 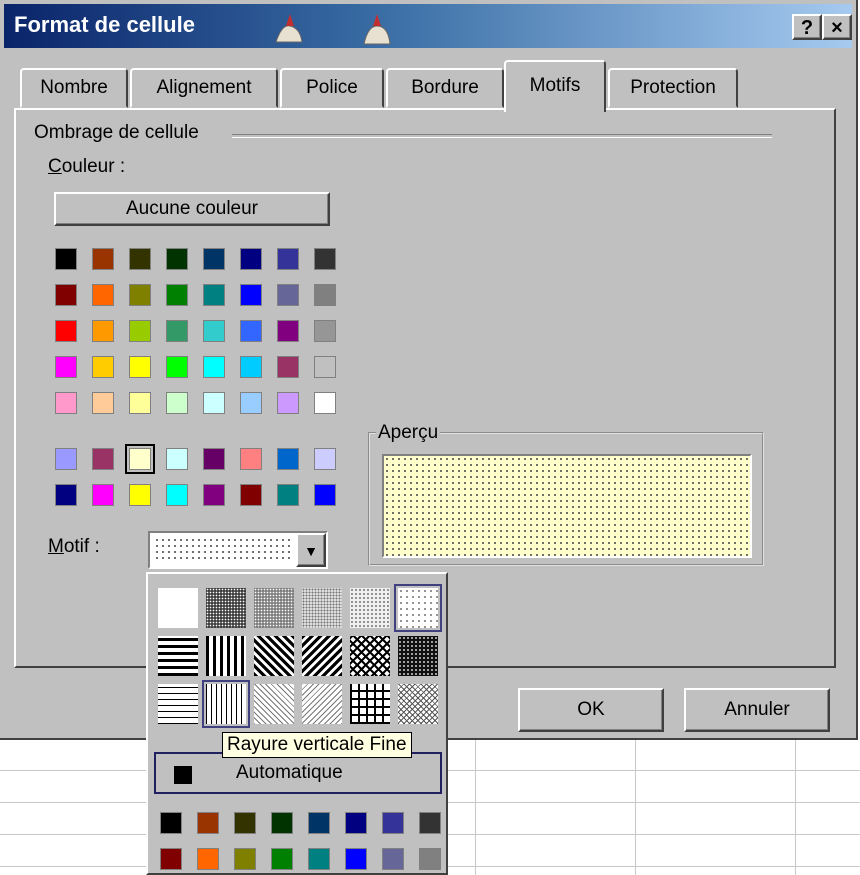 I want to click on pattern-thin-vertical, so click(x=226, y=704).